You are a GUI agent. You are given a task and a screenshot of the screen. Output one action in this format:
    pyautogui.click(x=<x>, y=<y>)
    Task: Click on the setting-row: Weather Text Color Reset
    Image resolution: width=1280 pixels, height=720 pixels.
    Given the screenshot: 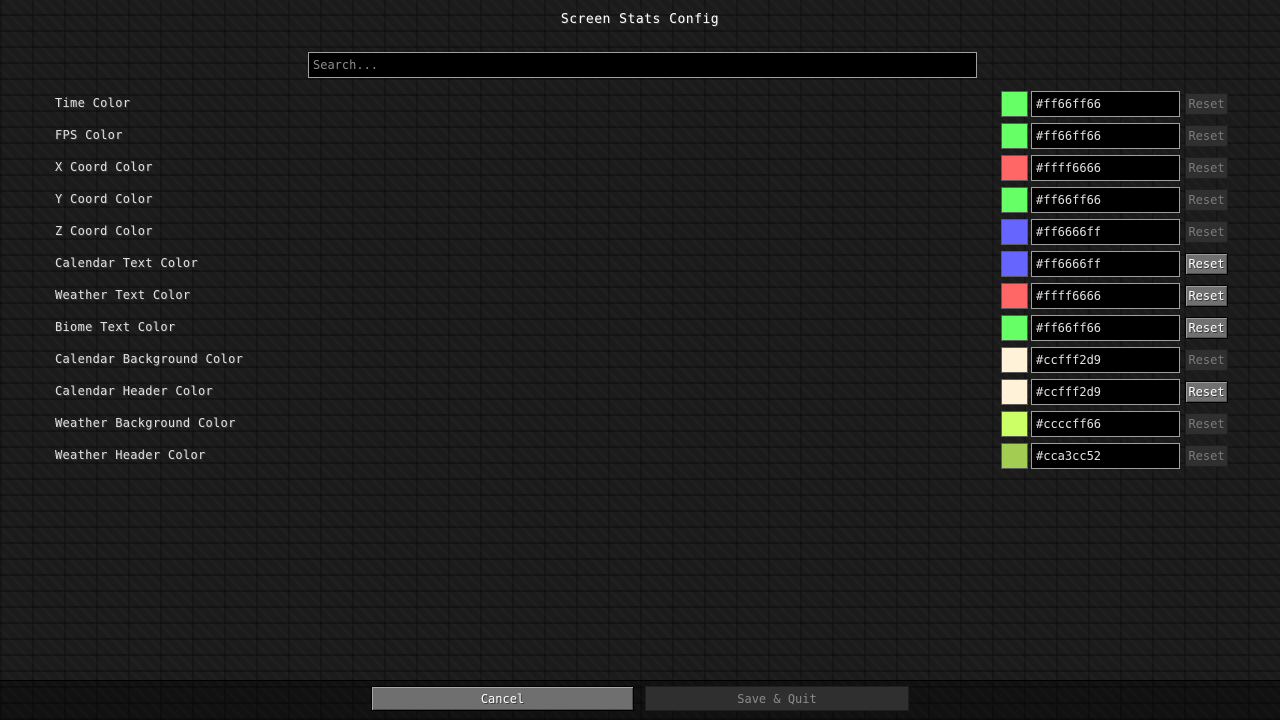 What is the action you would take?
    pyautogui.click(x=640, y=298)
    